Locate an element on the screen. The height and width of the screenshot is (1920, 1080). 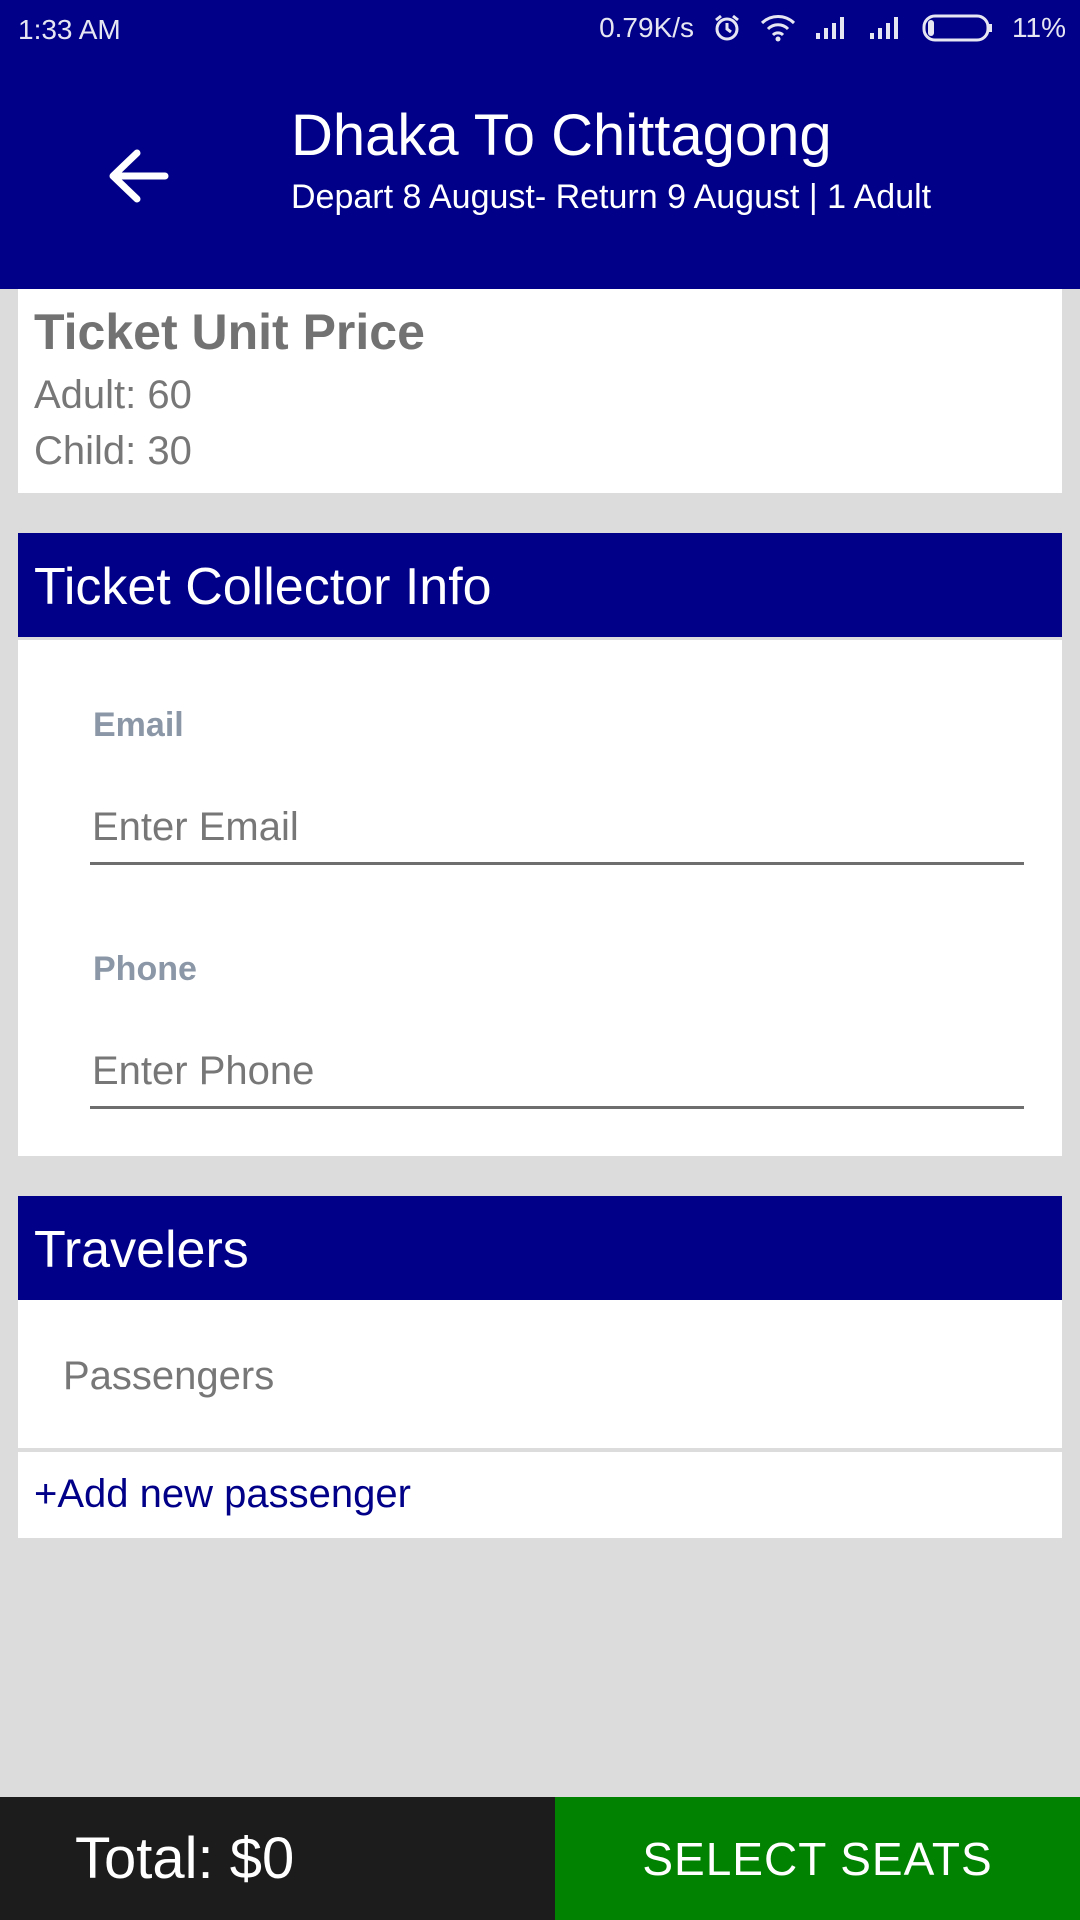
select-seats-button: SELECT SEATS is located at coordinates (817, 1858).